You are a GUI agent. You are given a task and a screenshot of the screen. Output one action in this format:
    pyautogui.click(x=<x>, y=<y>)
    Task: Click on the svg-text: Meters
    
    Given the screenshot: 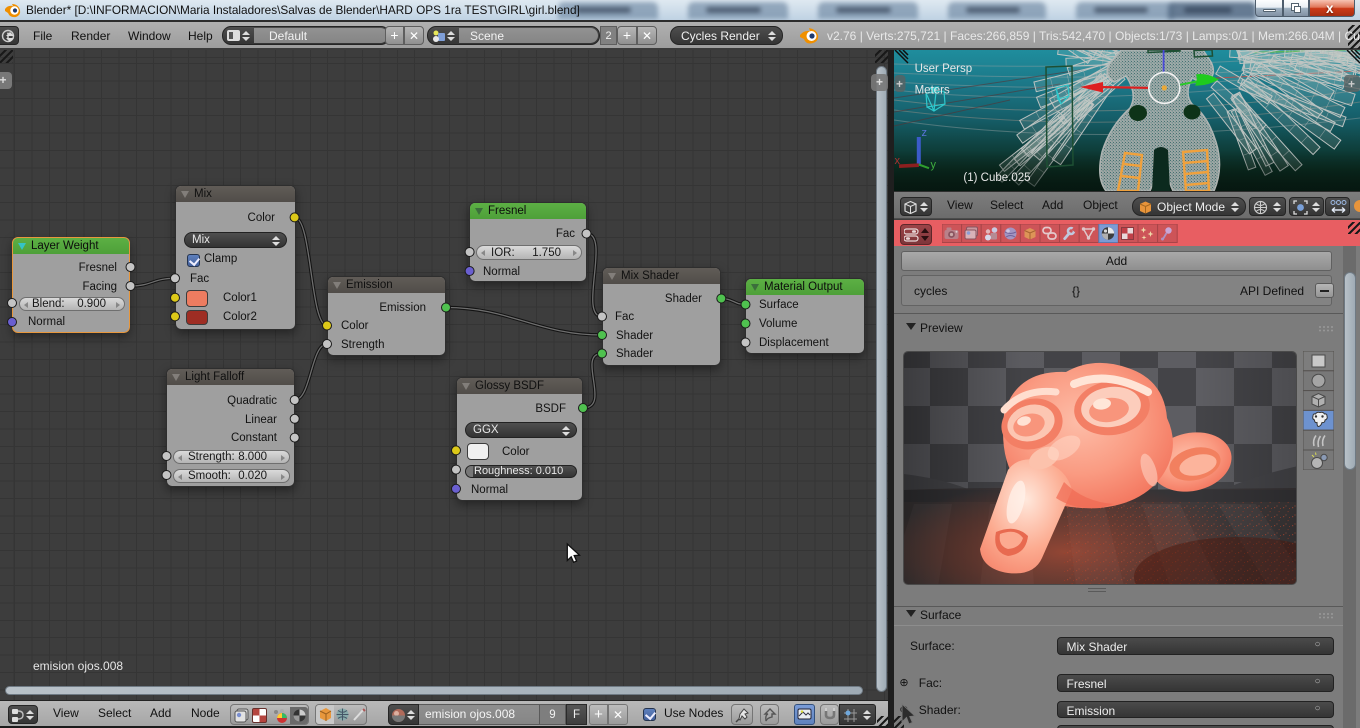 What is the action you would take?
    pyautogui.click(x=932, y=91)
    